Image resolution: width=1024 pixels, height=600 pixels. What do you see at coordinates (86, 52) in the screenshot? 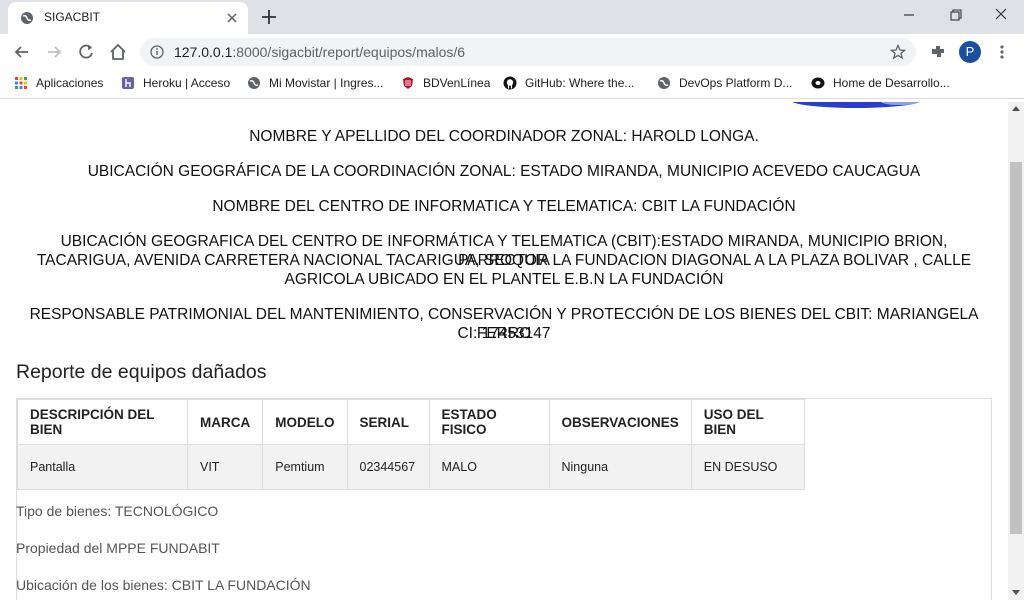
I see `reload-icon` at bounding box center [86, 52].